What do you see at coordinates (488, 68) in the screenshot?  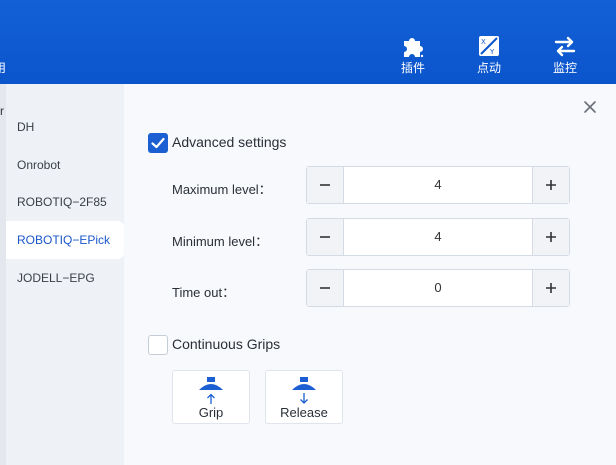 I see `jog-label: 点动` at bounding box center [488, 68].